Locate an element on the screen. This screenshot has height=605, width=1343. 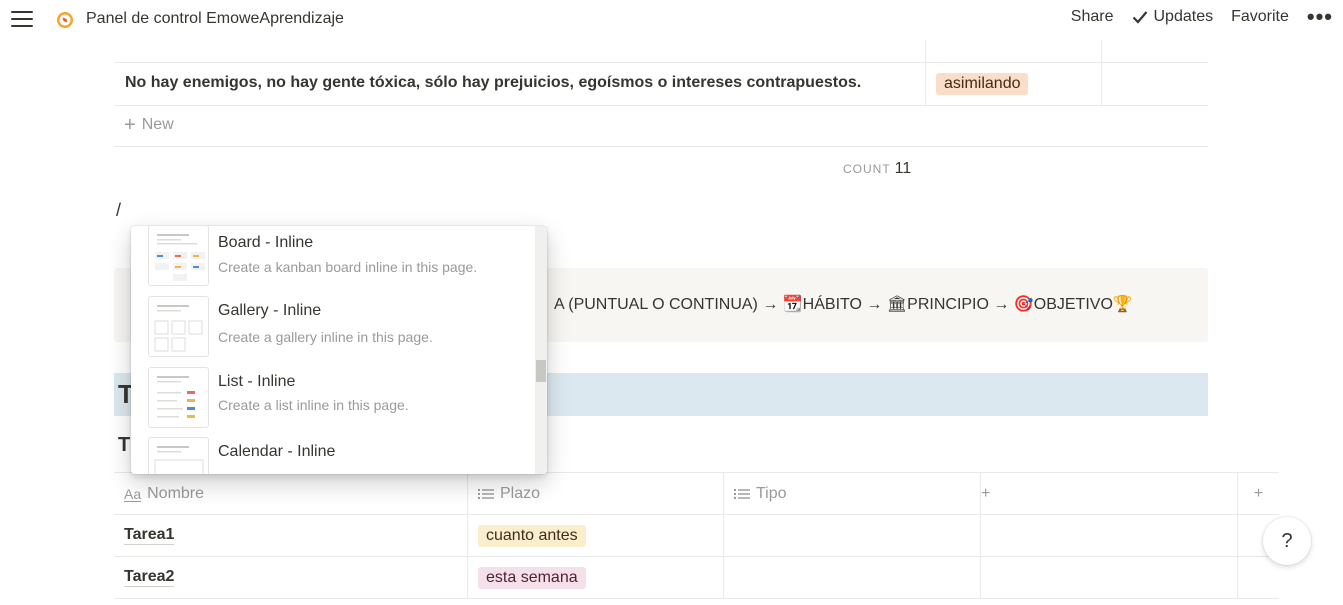
column-header-plazo: Plazo is located at coordinates (596, 493).